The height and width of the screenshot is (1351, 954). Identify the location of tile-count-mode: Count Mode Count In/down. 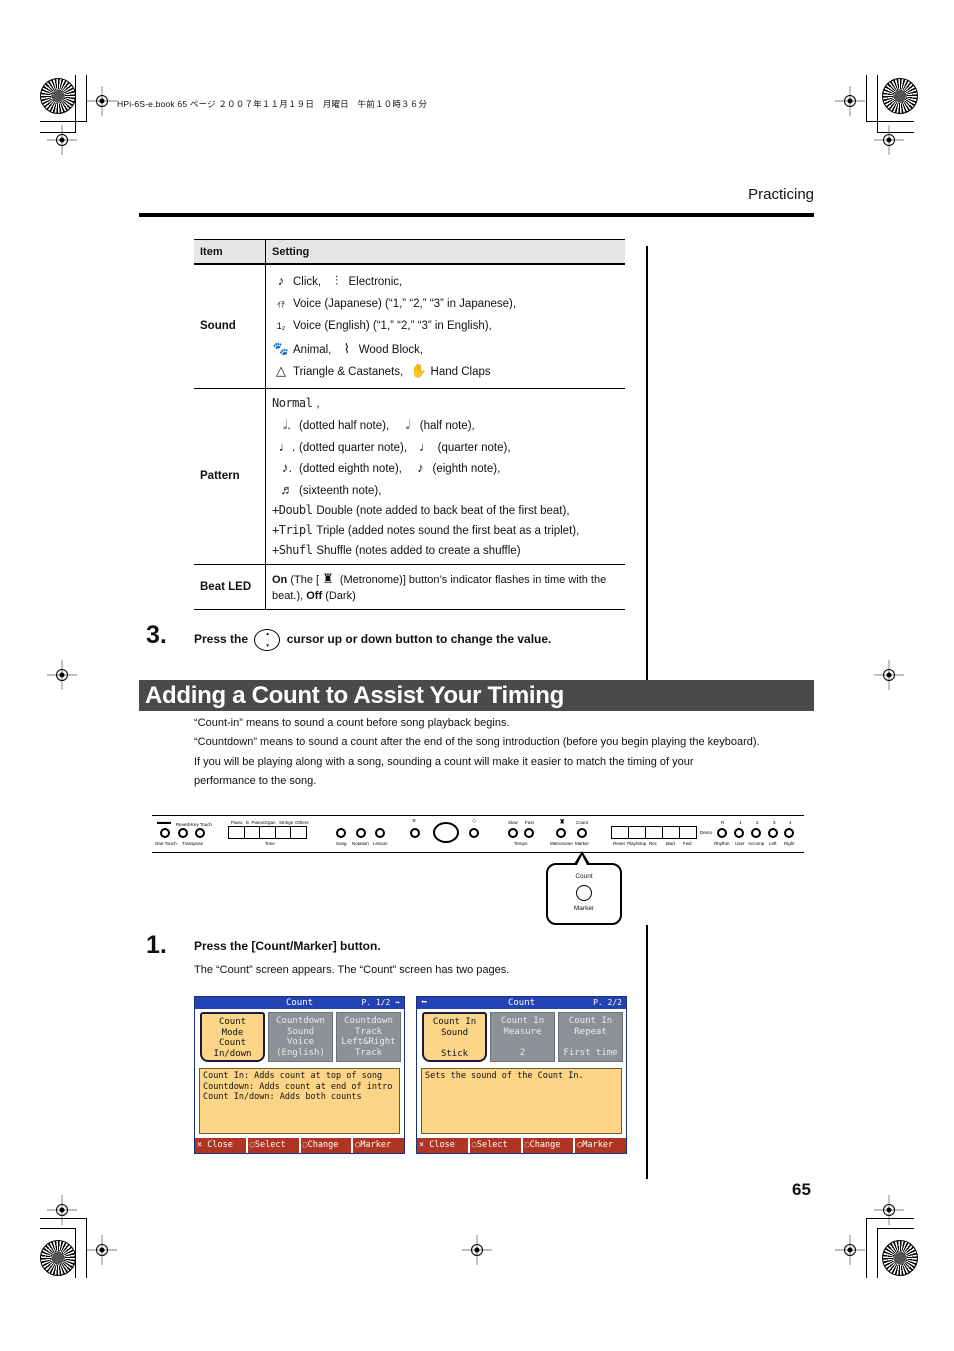
(232, 1037).